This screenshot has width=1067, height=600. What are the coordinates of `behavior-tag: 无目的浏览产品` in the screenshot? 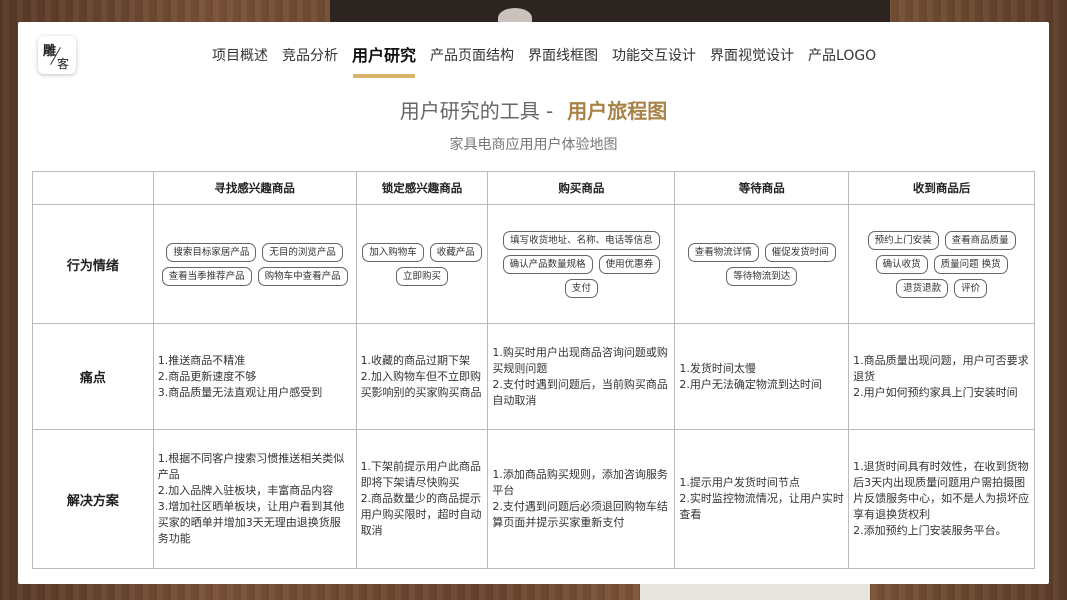 It's located at (302, 252).